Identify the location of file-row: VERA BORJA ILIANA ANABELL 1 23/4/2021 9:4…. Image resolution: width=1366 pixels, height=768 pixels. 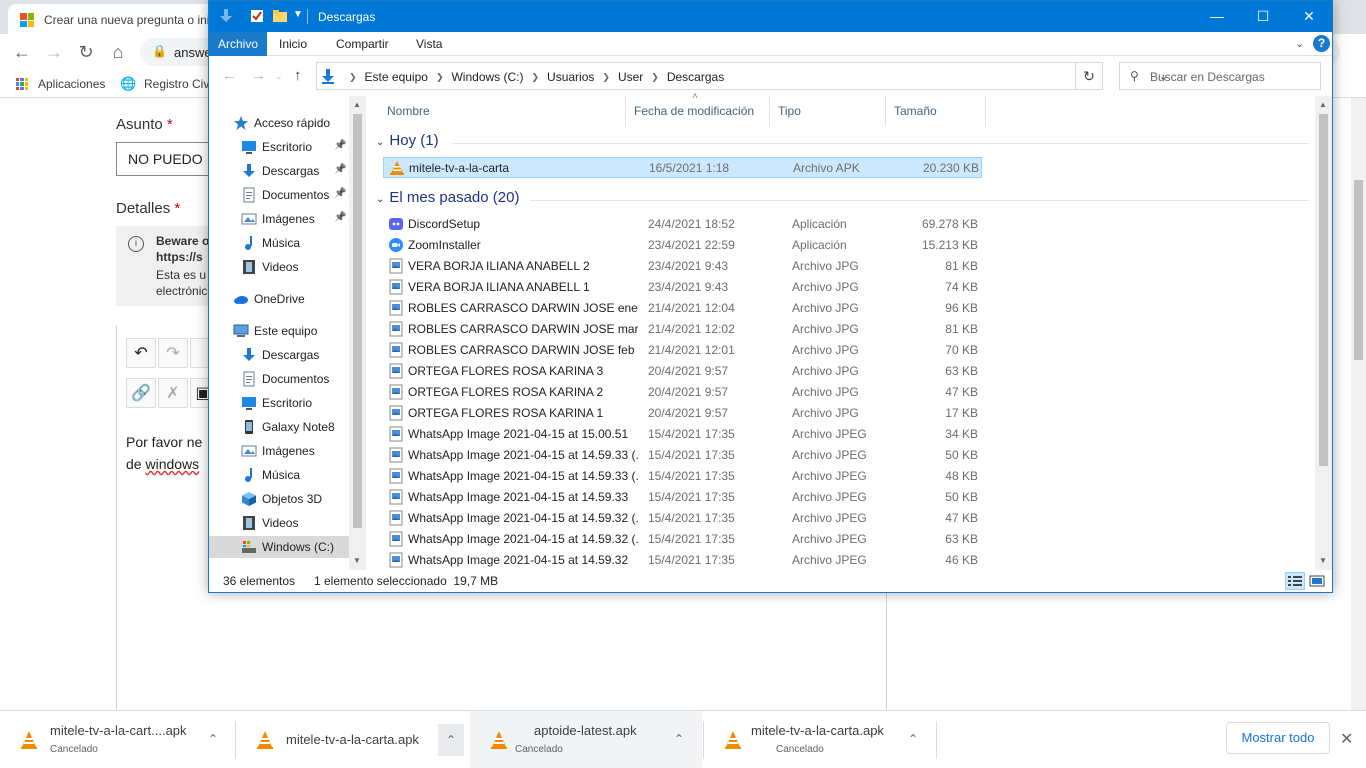
(682, 287).